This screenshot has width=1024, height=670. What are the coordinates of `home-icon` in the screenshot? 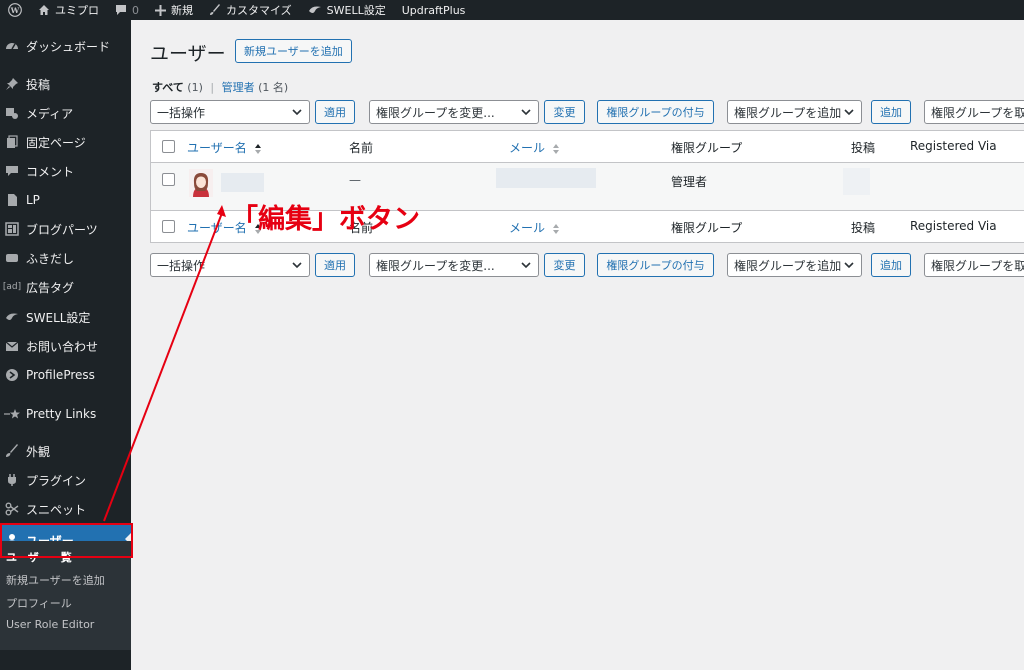 It's located at (44, 10).